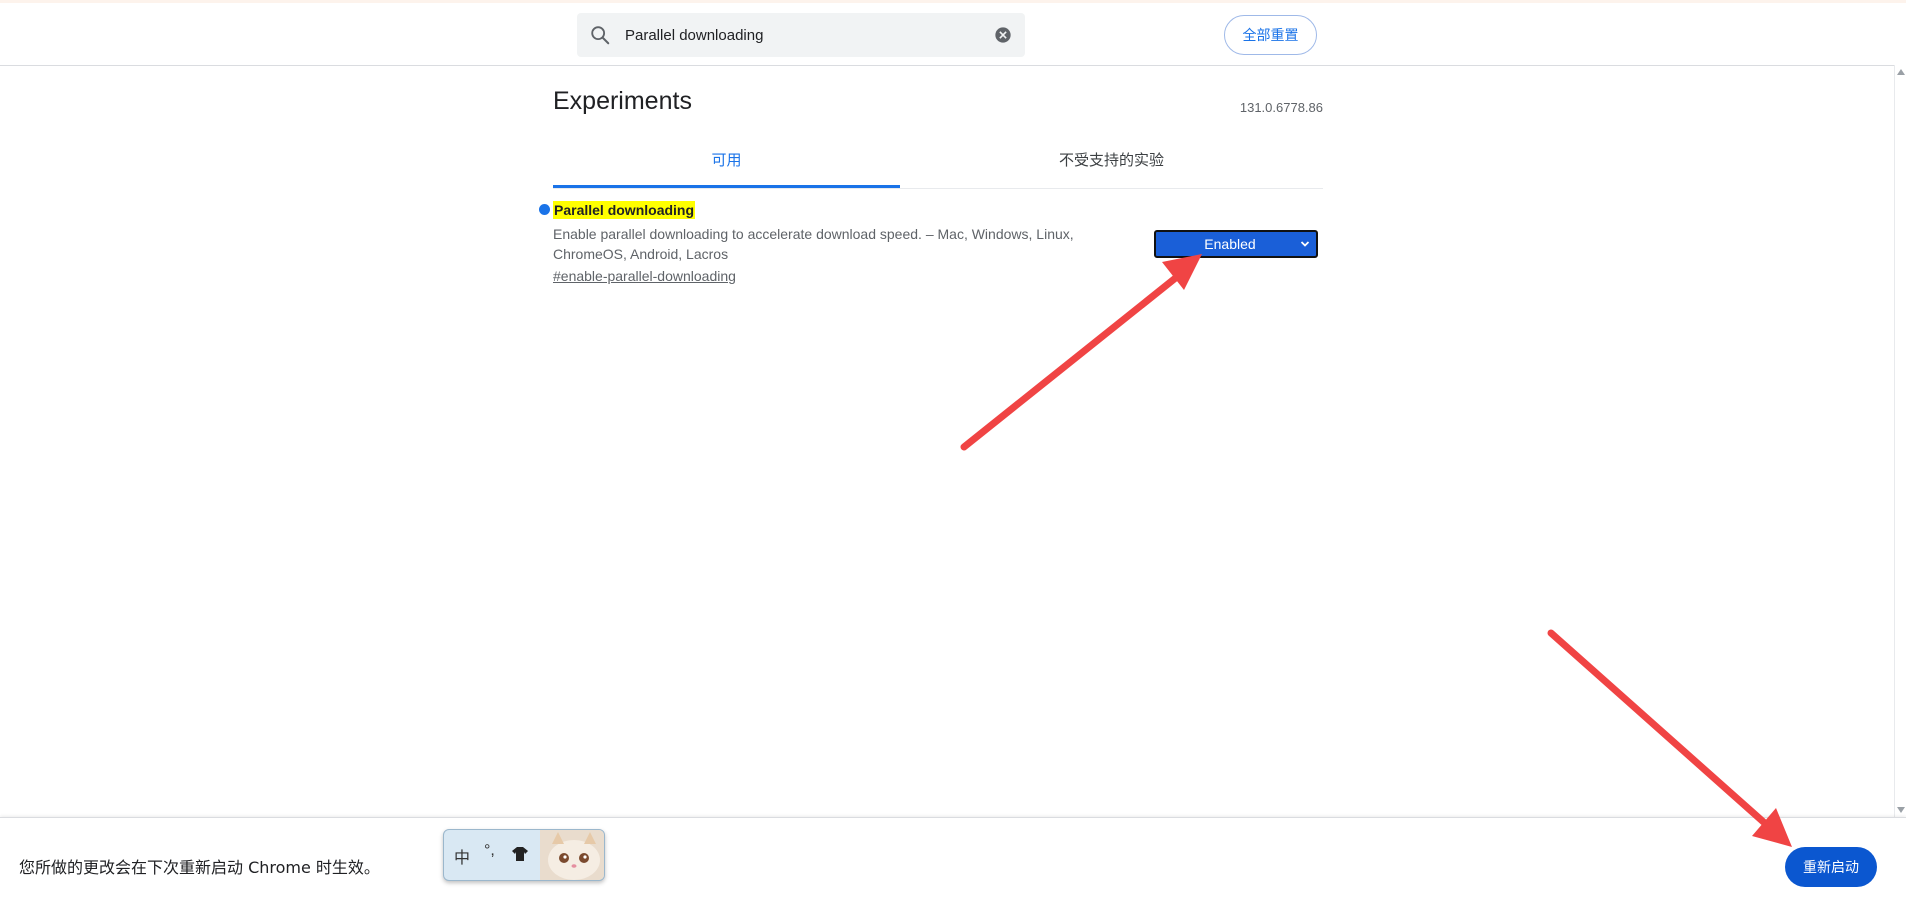 The image size is (1906, 904). What do you see at coordinates (489, 851) in the screenshot?
I see `ime-punctuation-toggle: °,` at bounding box center [489, 851].